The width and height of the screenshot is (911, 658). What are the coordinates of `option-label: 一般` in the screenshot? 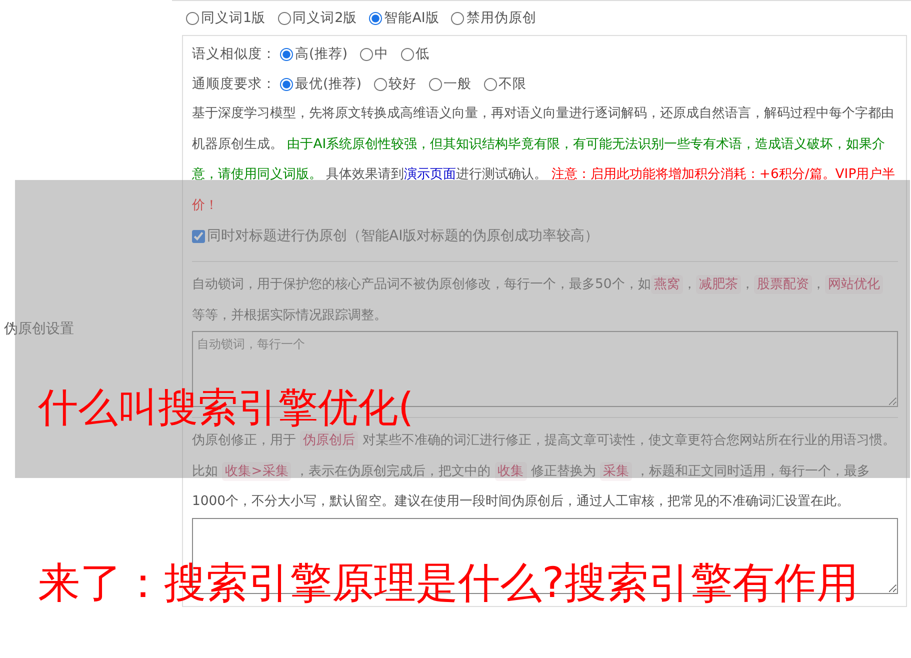 It's located at (458, 84).